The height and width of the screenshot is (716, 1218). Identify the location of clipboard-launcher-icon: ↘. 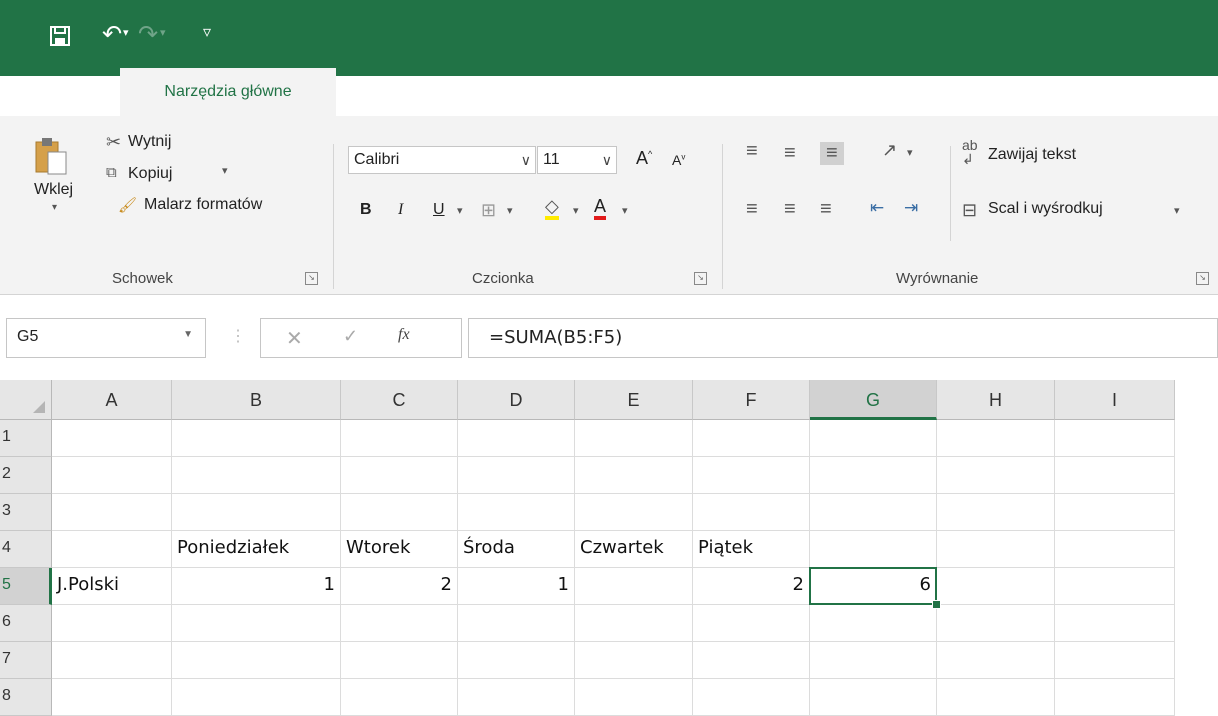
(311, 278).